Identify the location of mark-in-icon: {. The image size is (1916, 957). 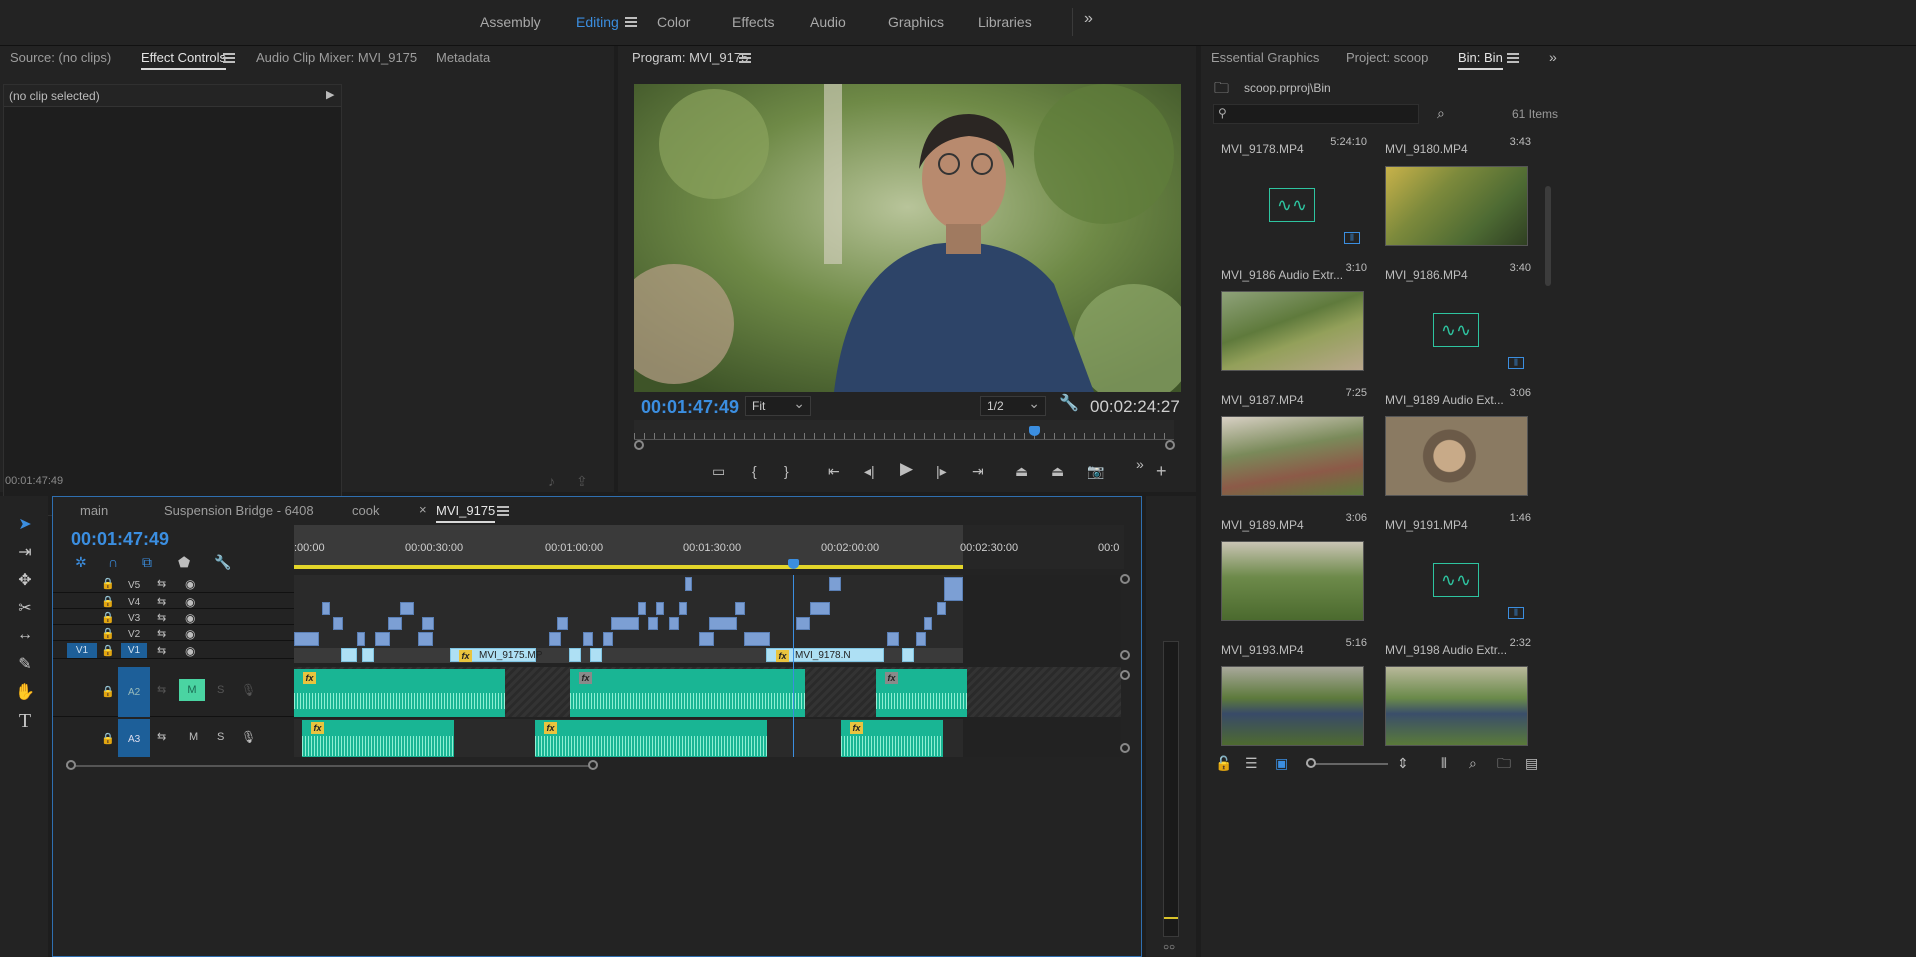
(754, 471).